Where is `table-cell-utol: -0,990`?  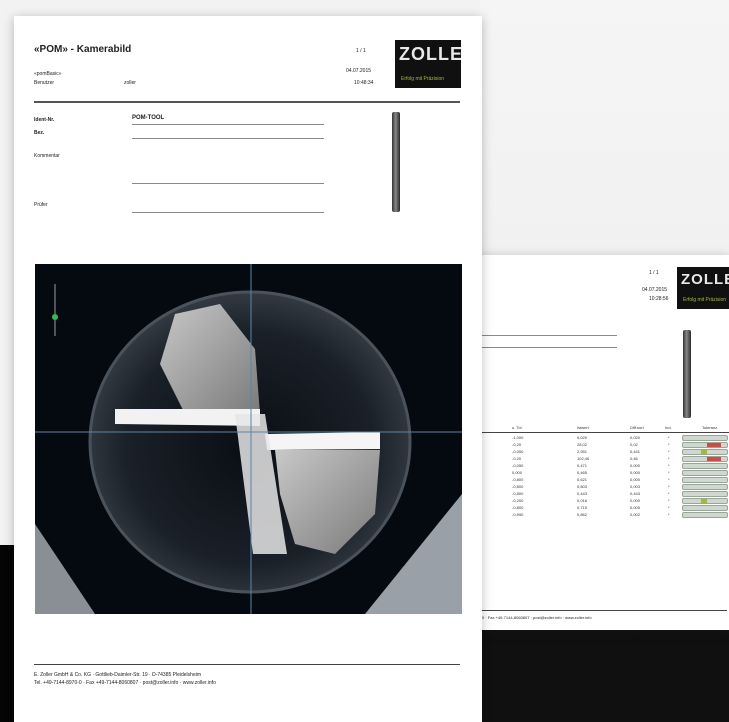 table-cell-utol: -0,990 is located at coordinates (518, 514).